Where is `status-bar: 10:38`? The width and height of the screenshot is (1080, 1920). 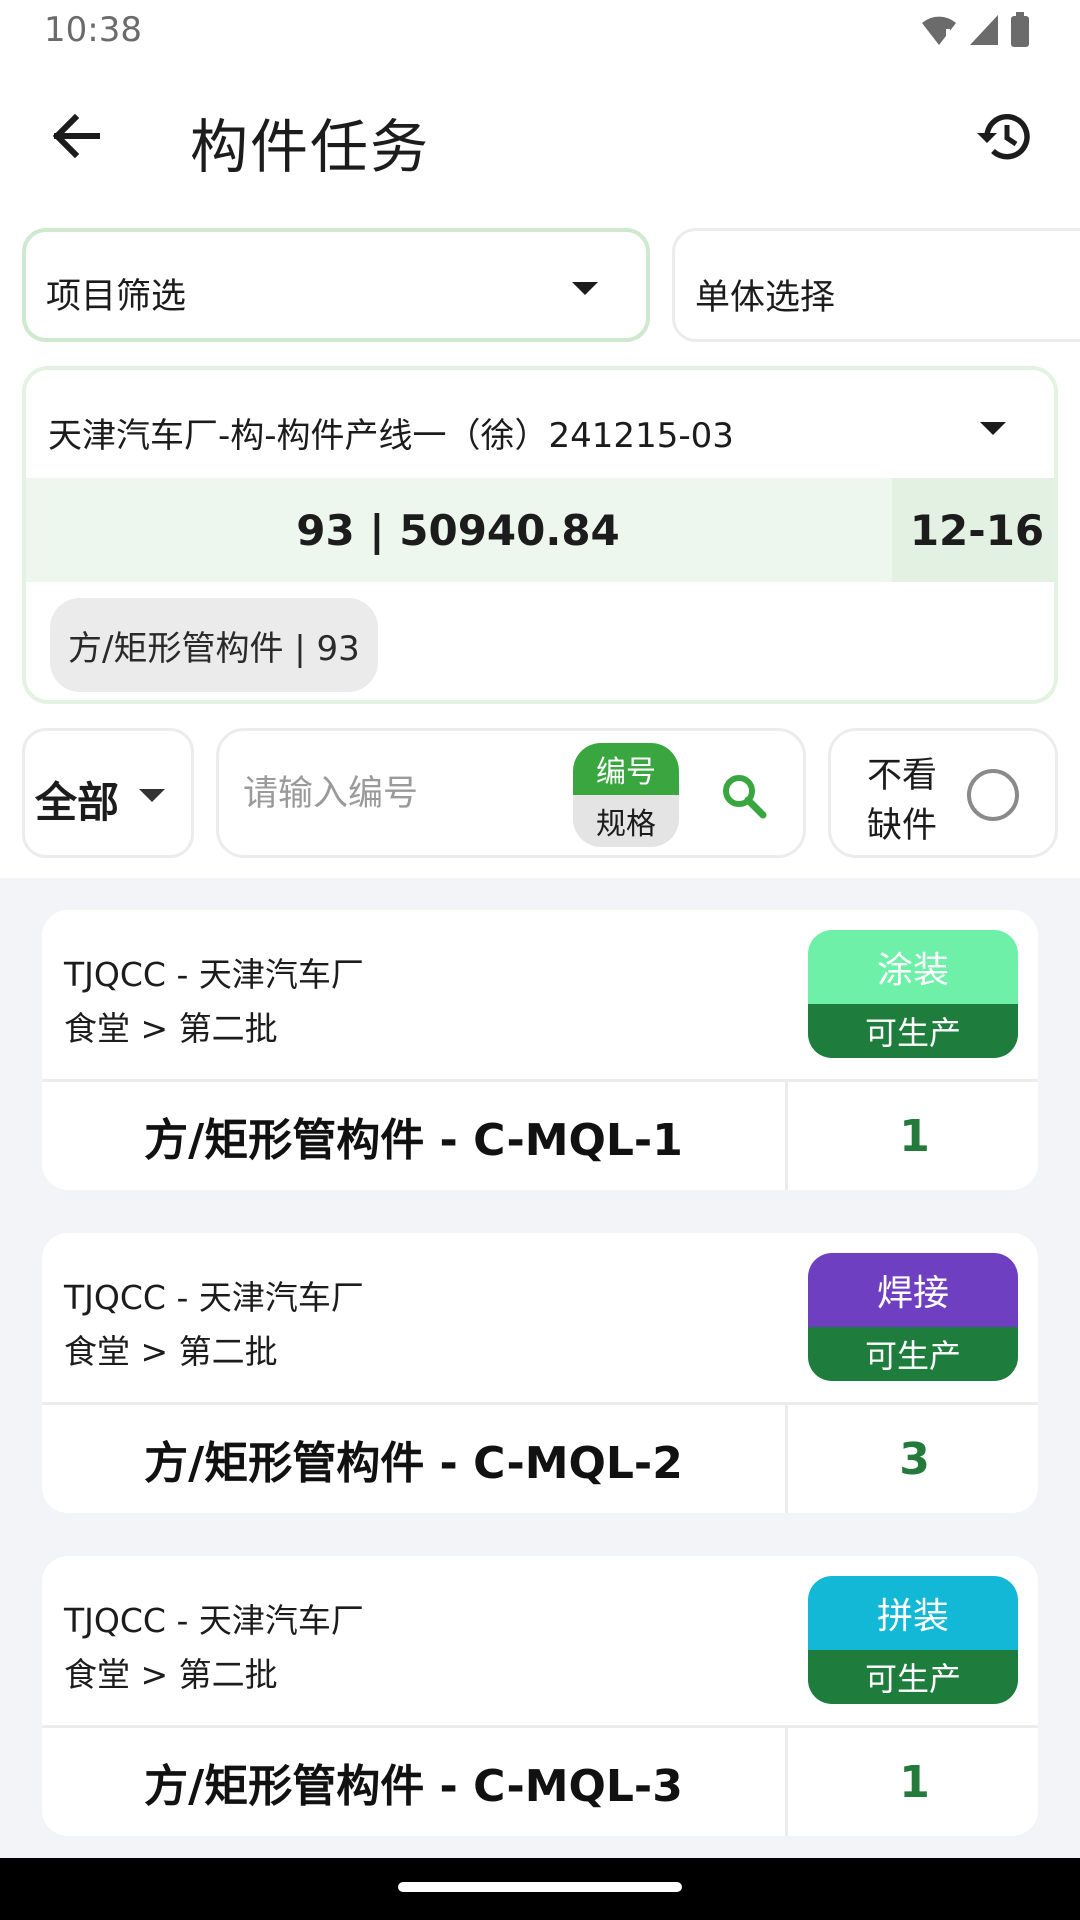 status-bar: 10:38 is located at coordinates (540, 30).